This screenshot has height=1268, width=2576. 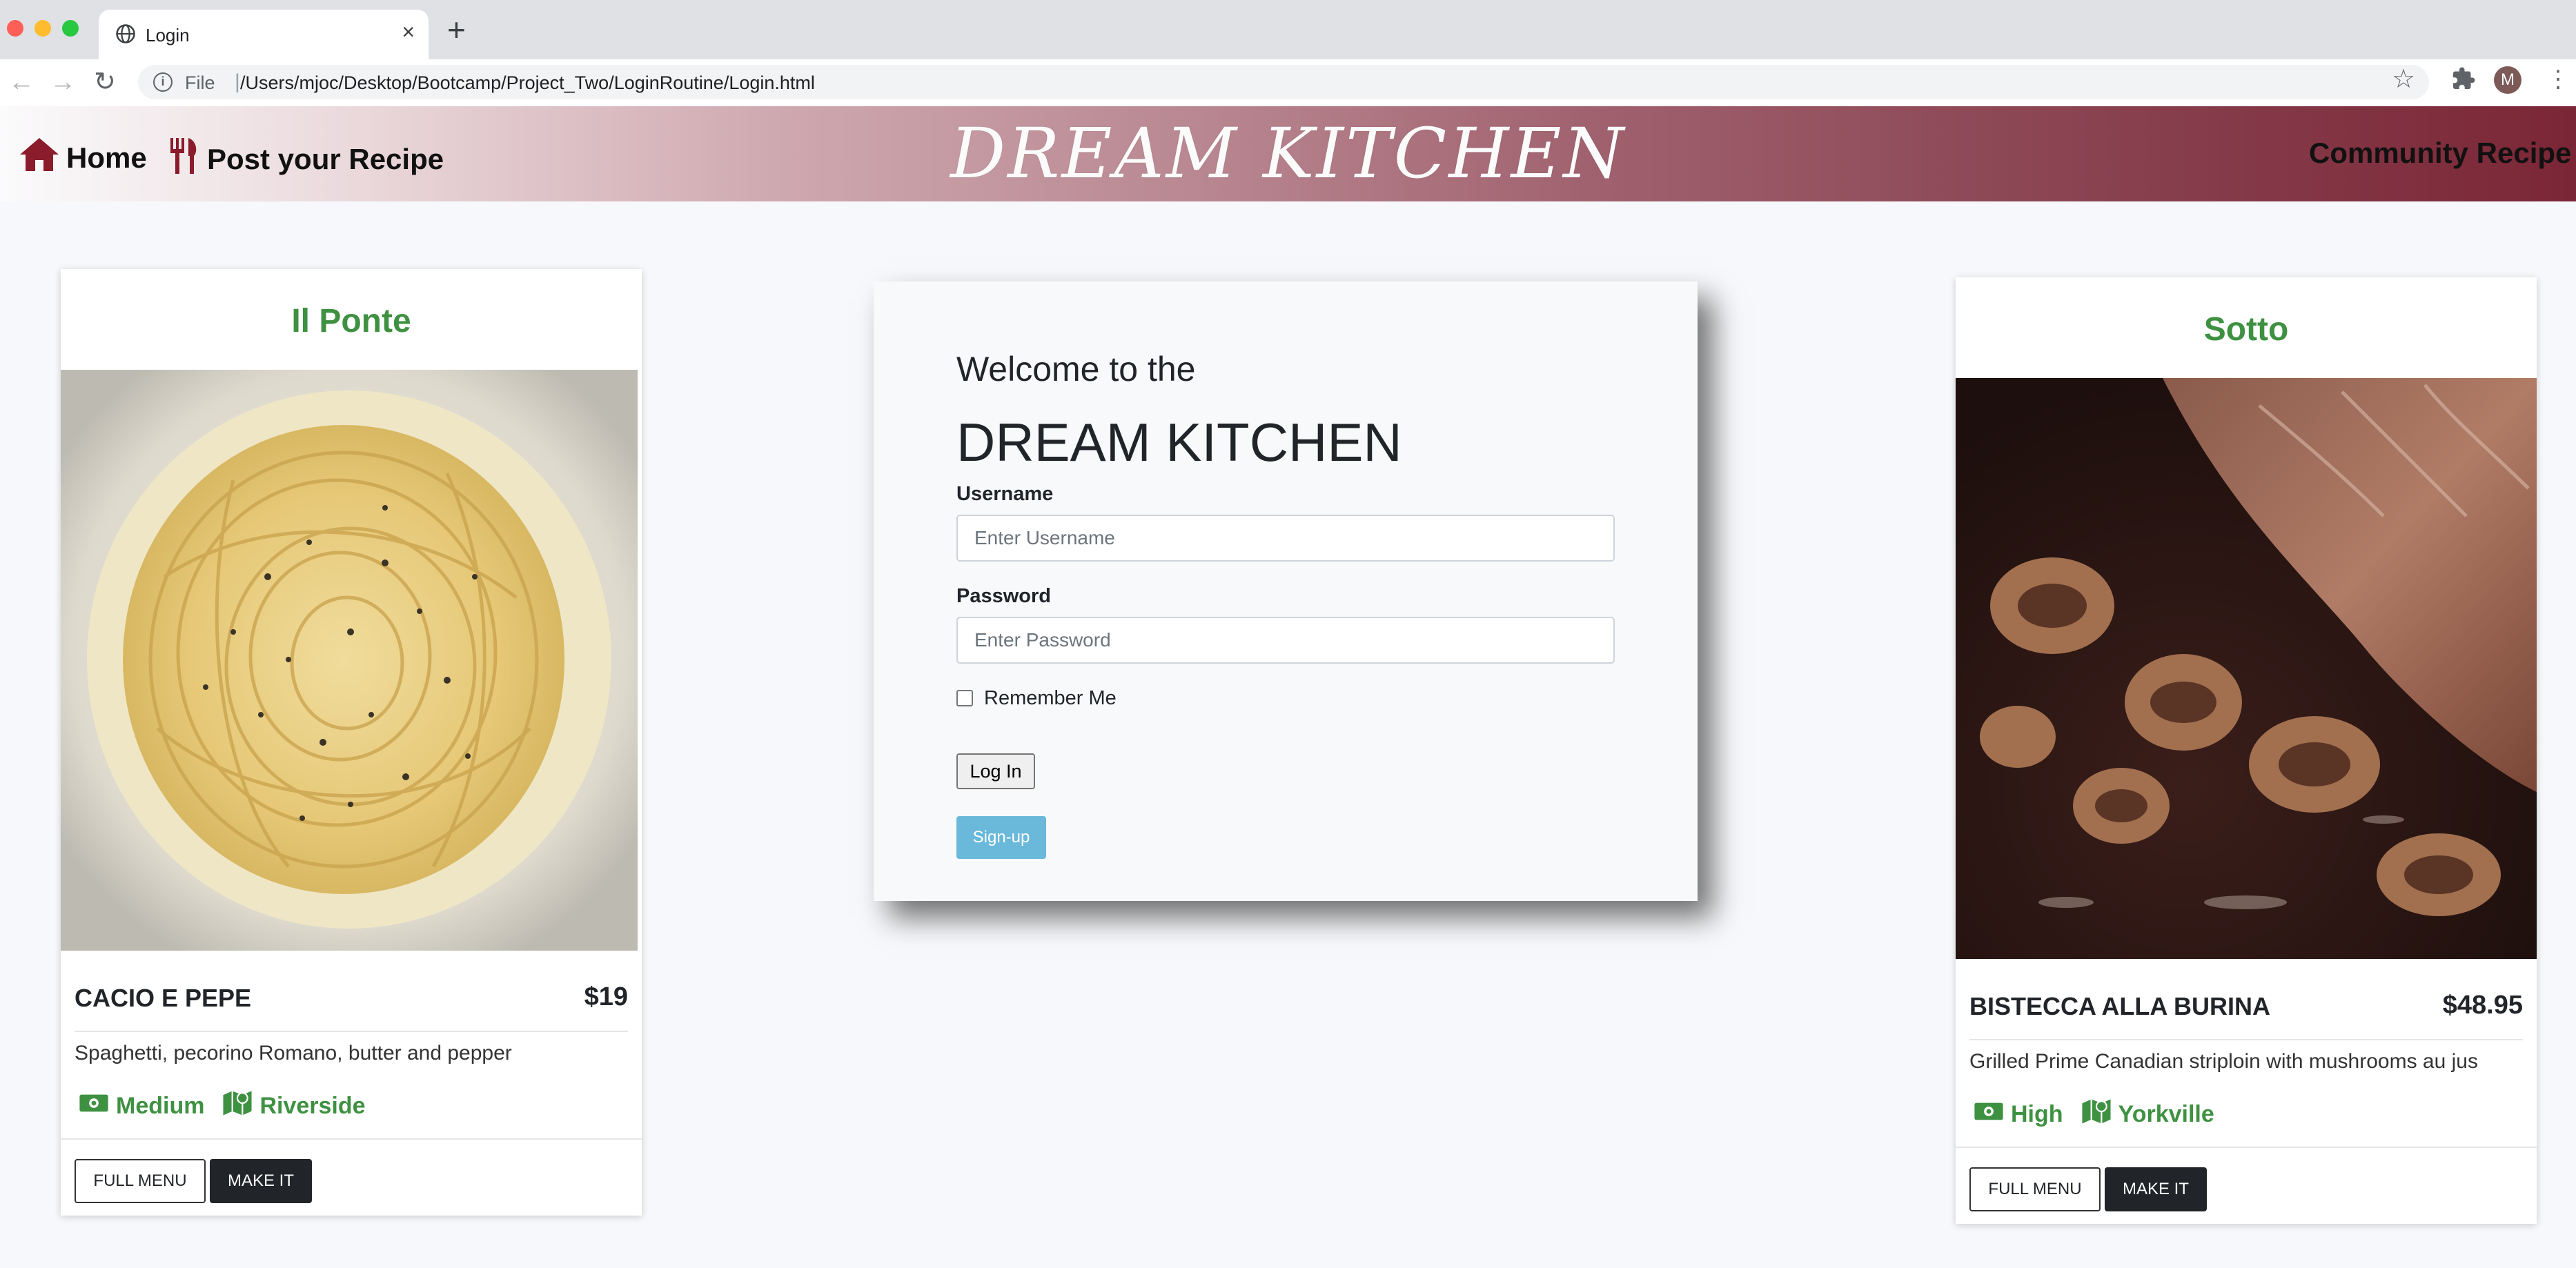 What do you see at coordinates (21, 82) in the screenshot?
I see `back-arrow-icon: ←` at bounding box center [21, 82].